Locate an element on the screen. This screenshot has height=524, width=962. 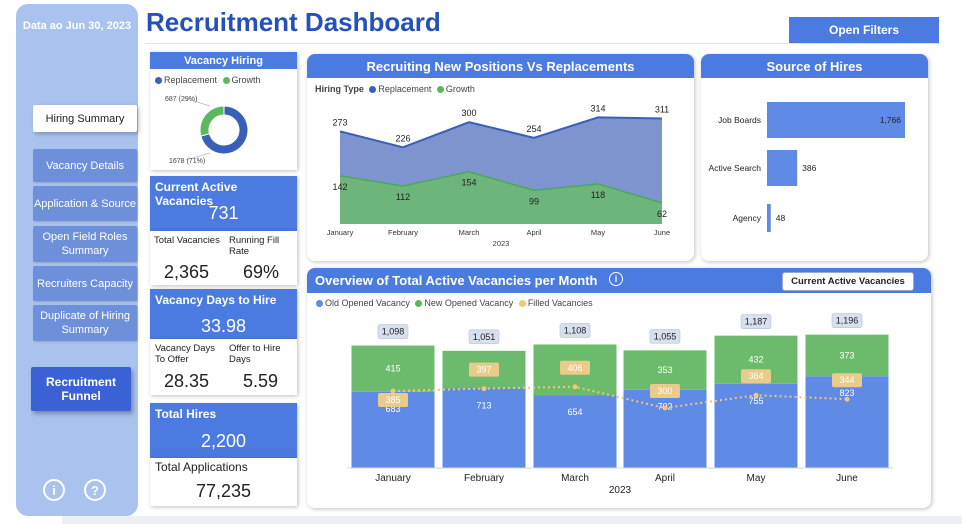
nav-recruiters-capacity: Recruiters Capacity is located at coordinates (85, 283).